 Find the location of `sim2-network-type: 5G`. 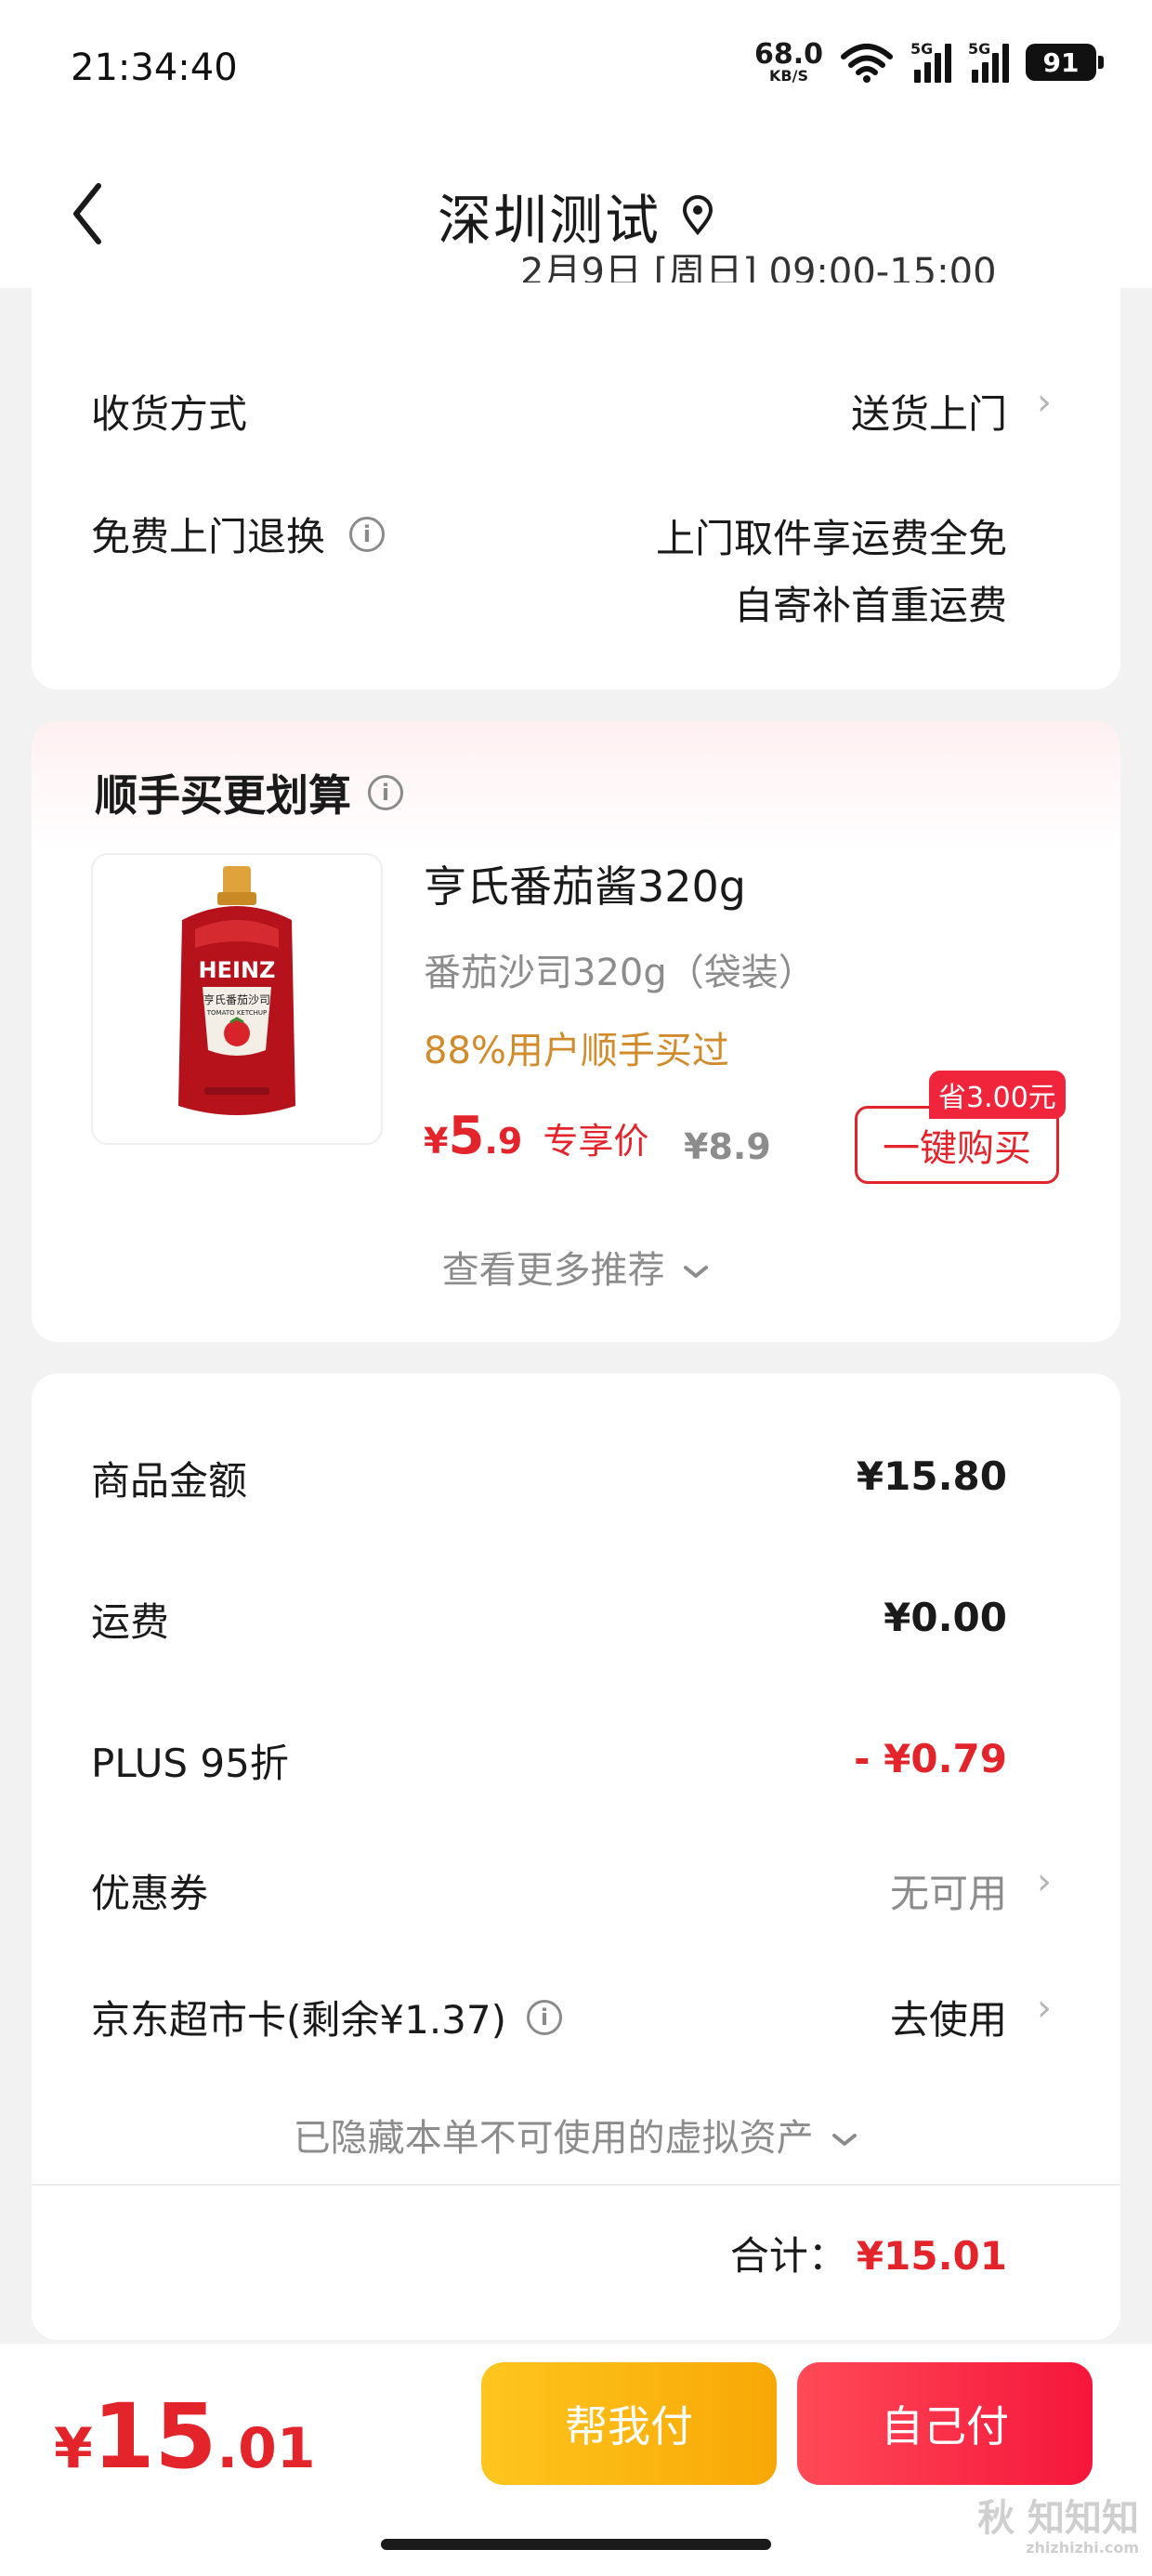

sim2-network-type: 5G is located at coordinates (979, 49).